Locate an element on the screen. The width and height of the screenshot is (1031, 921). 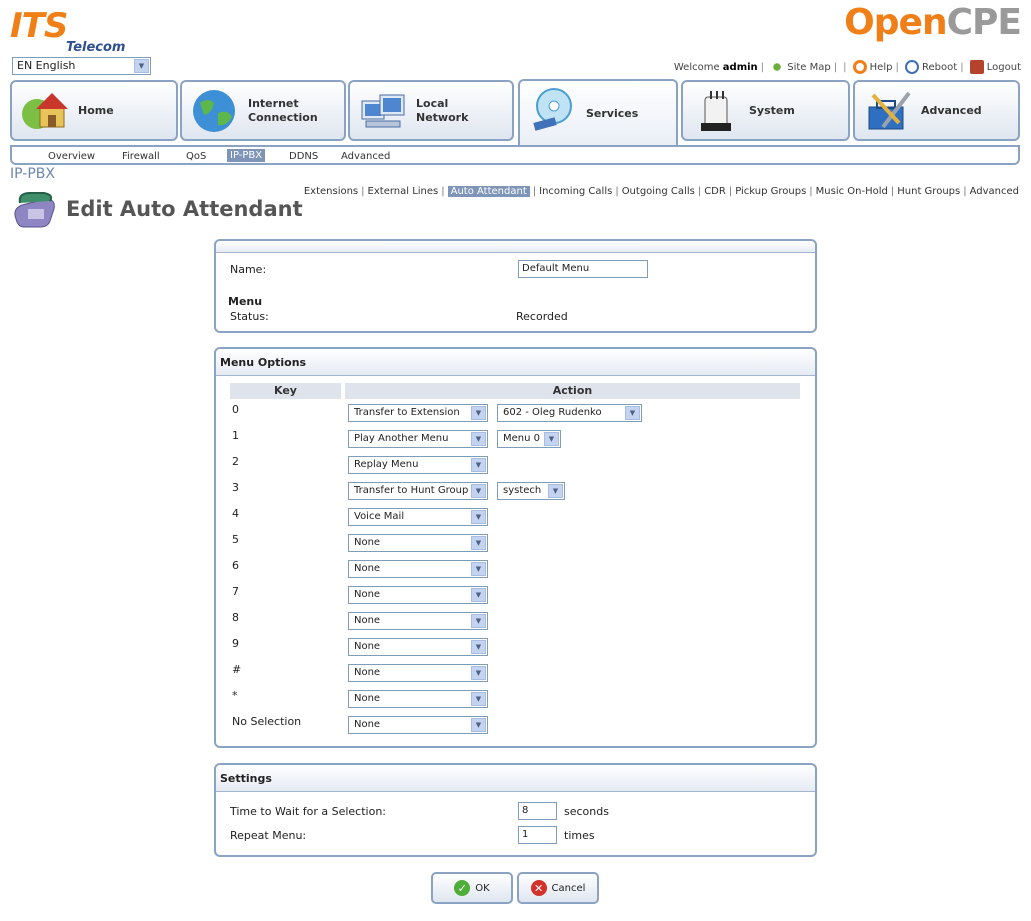
name-label: Name: is located at coordinates (248, 269).